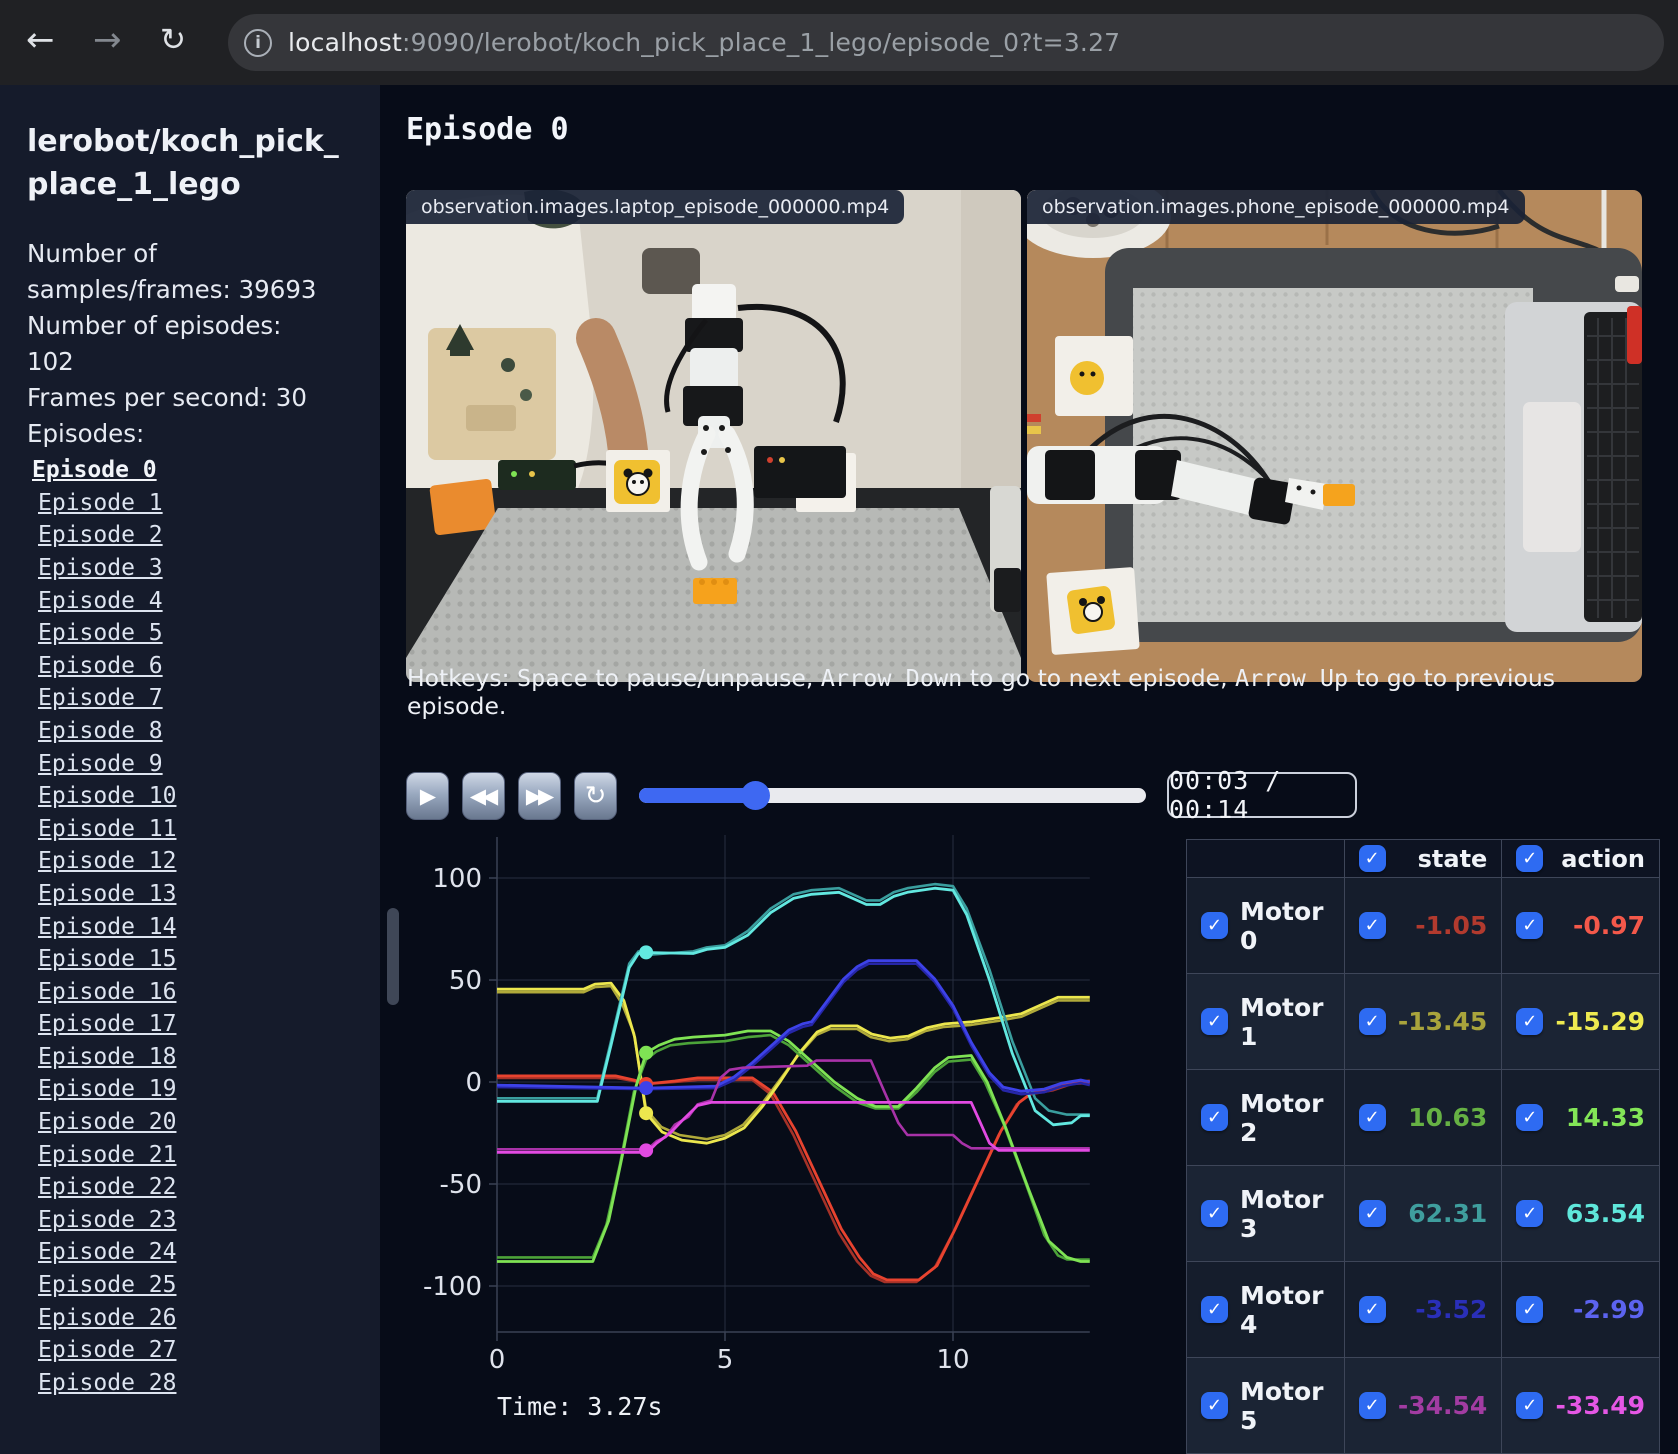 This screenshot has width=1678, height=1454. Describe the element at coordinates (209, 894) in the screenshot. I see `sidebar-item-episode-13: Episode 13` at that location.